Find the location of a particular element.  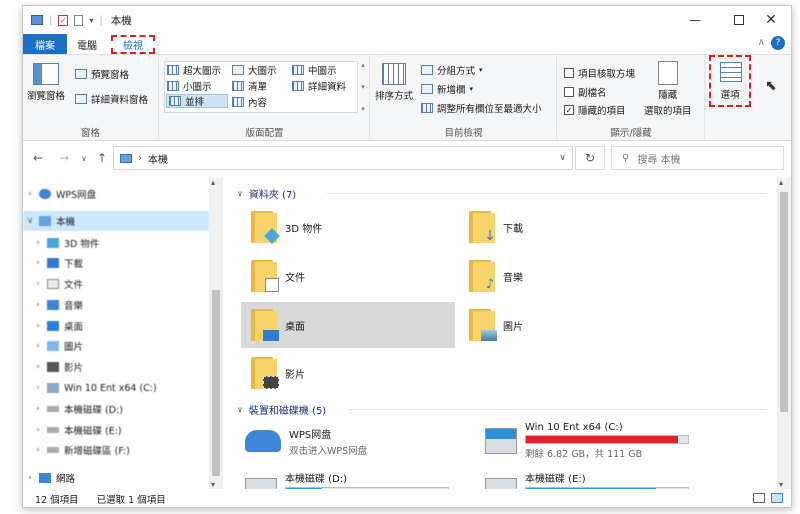

group-by-button: 分組方式 ▾ is located at coordinates (452, 70).